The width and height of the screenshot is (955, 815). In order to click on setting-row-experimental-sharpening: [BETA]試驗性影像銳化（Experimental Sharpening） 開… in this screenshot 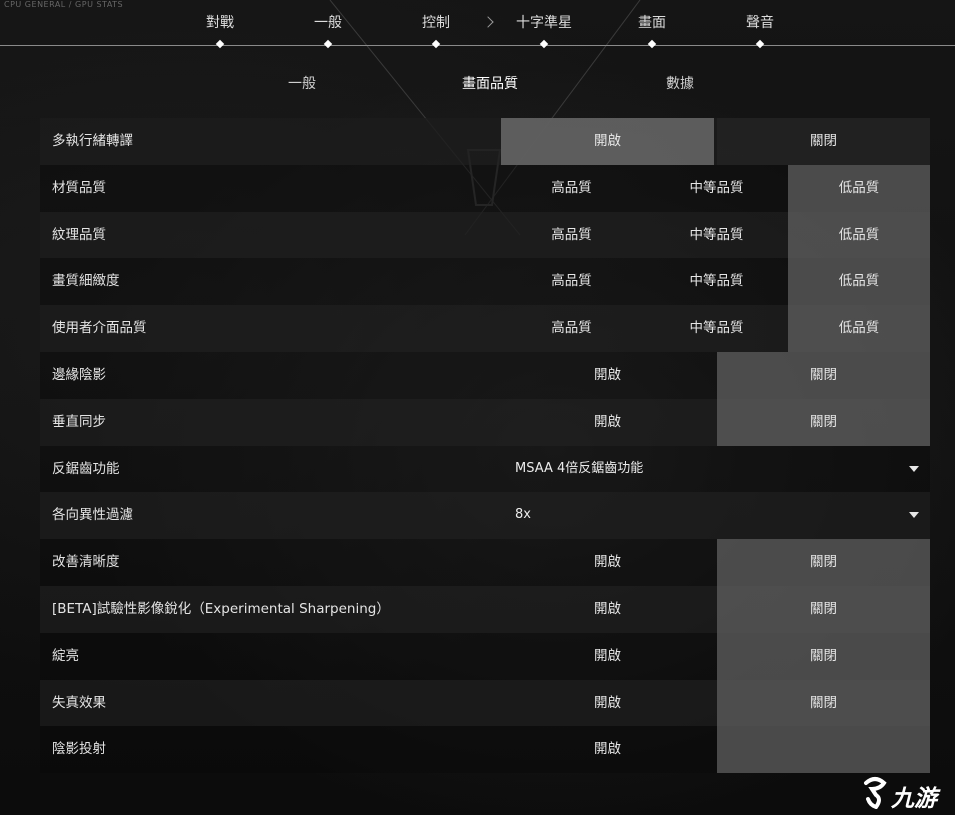, I will do `click(485, 609)`.